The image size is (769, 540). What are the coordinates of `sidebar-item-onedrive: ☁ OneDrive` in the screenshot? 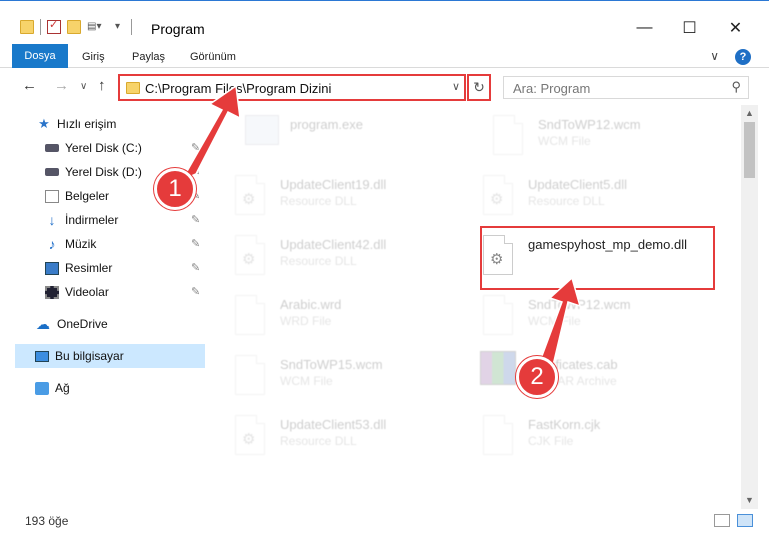 It's located at (71, 324).